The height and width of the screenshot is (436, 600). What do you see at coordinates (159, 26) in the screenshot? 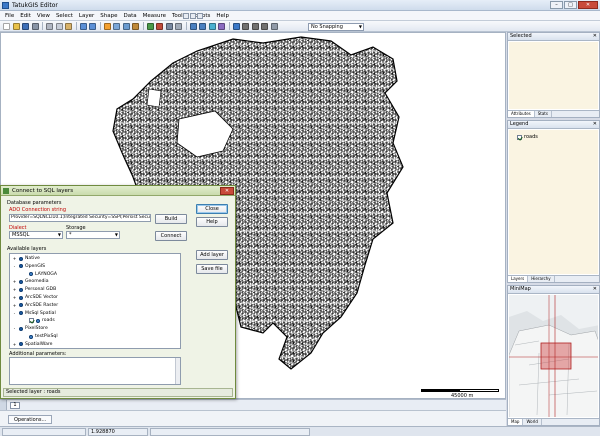
I see `layer-remove-icon` at bounding box center [159, 26].